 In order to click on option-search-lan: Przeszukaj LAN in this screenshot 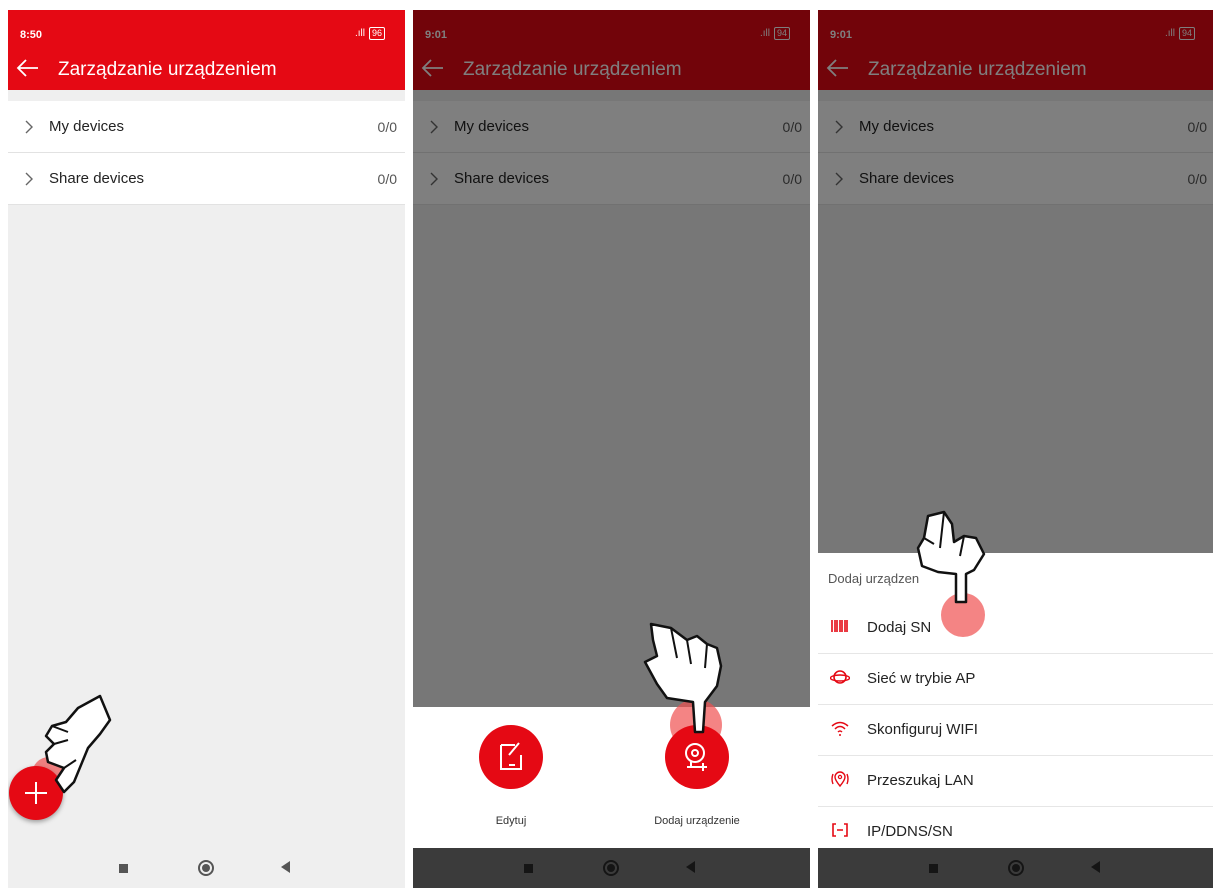, I will do `click(1015, 781)`.